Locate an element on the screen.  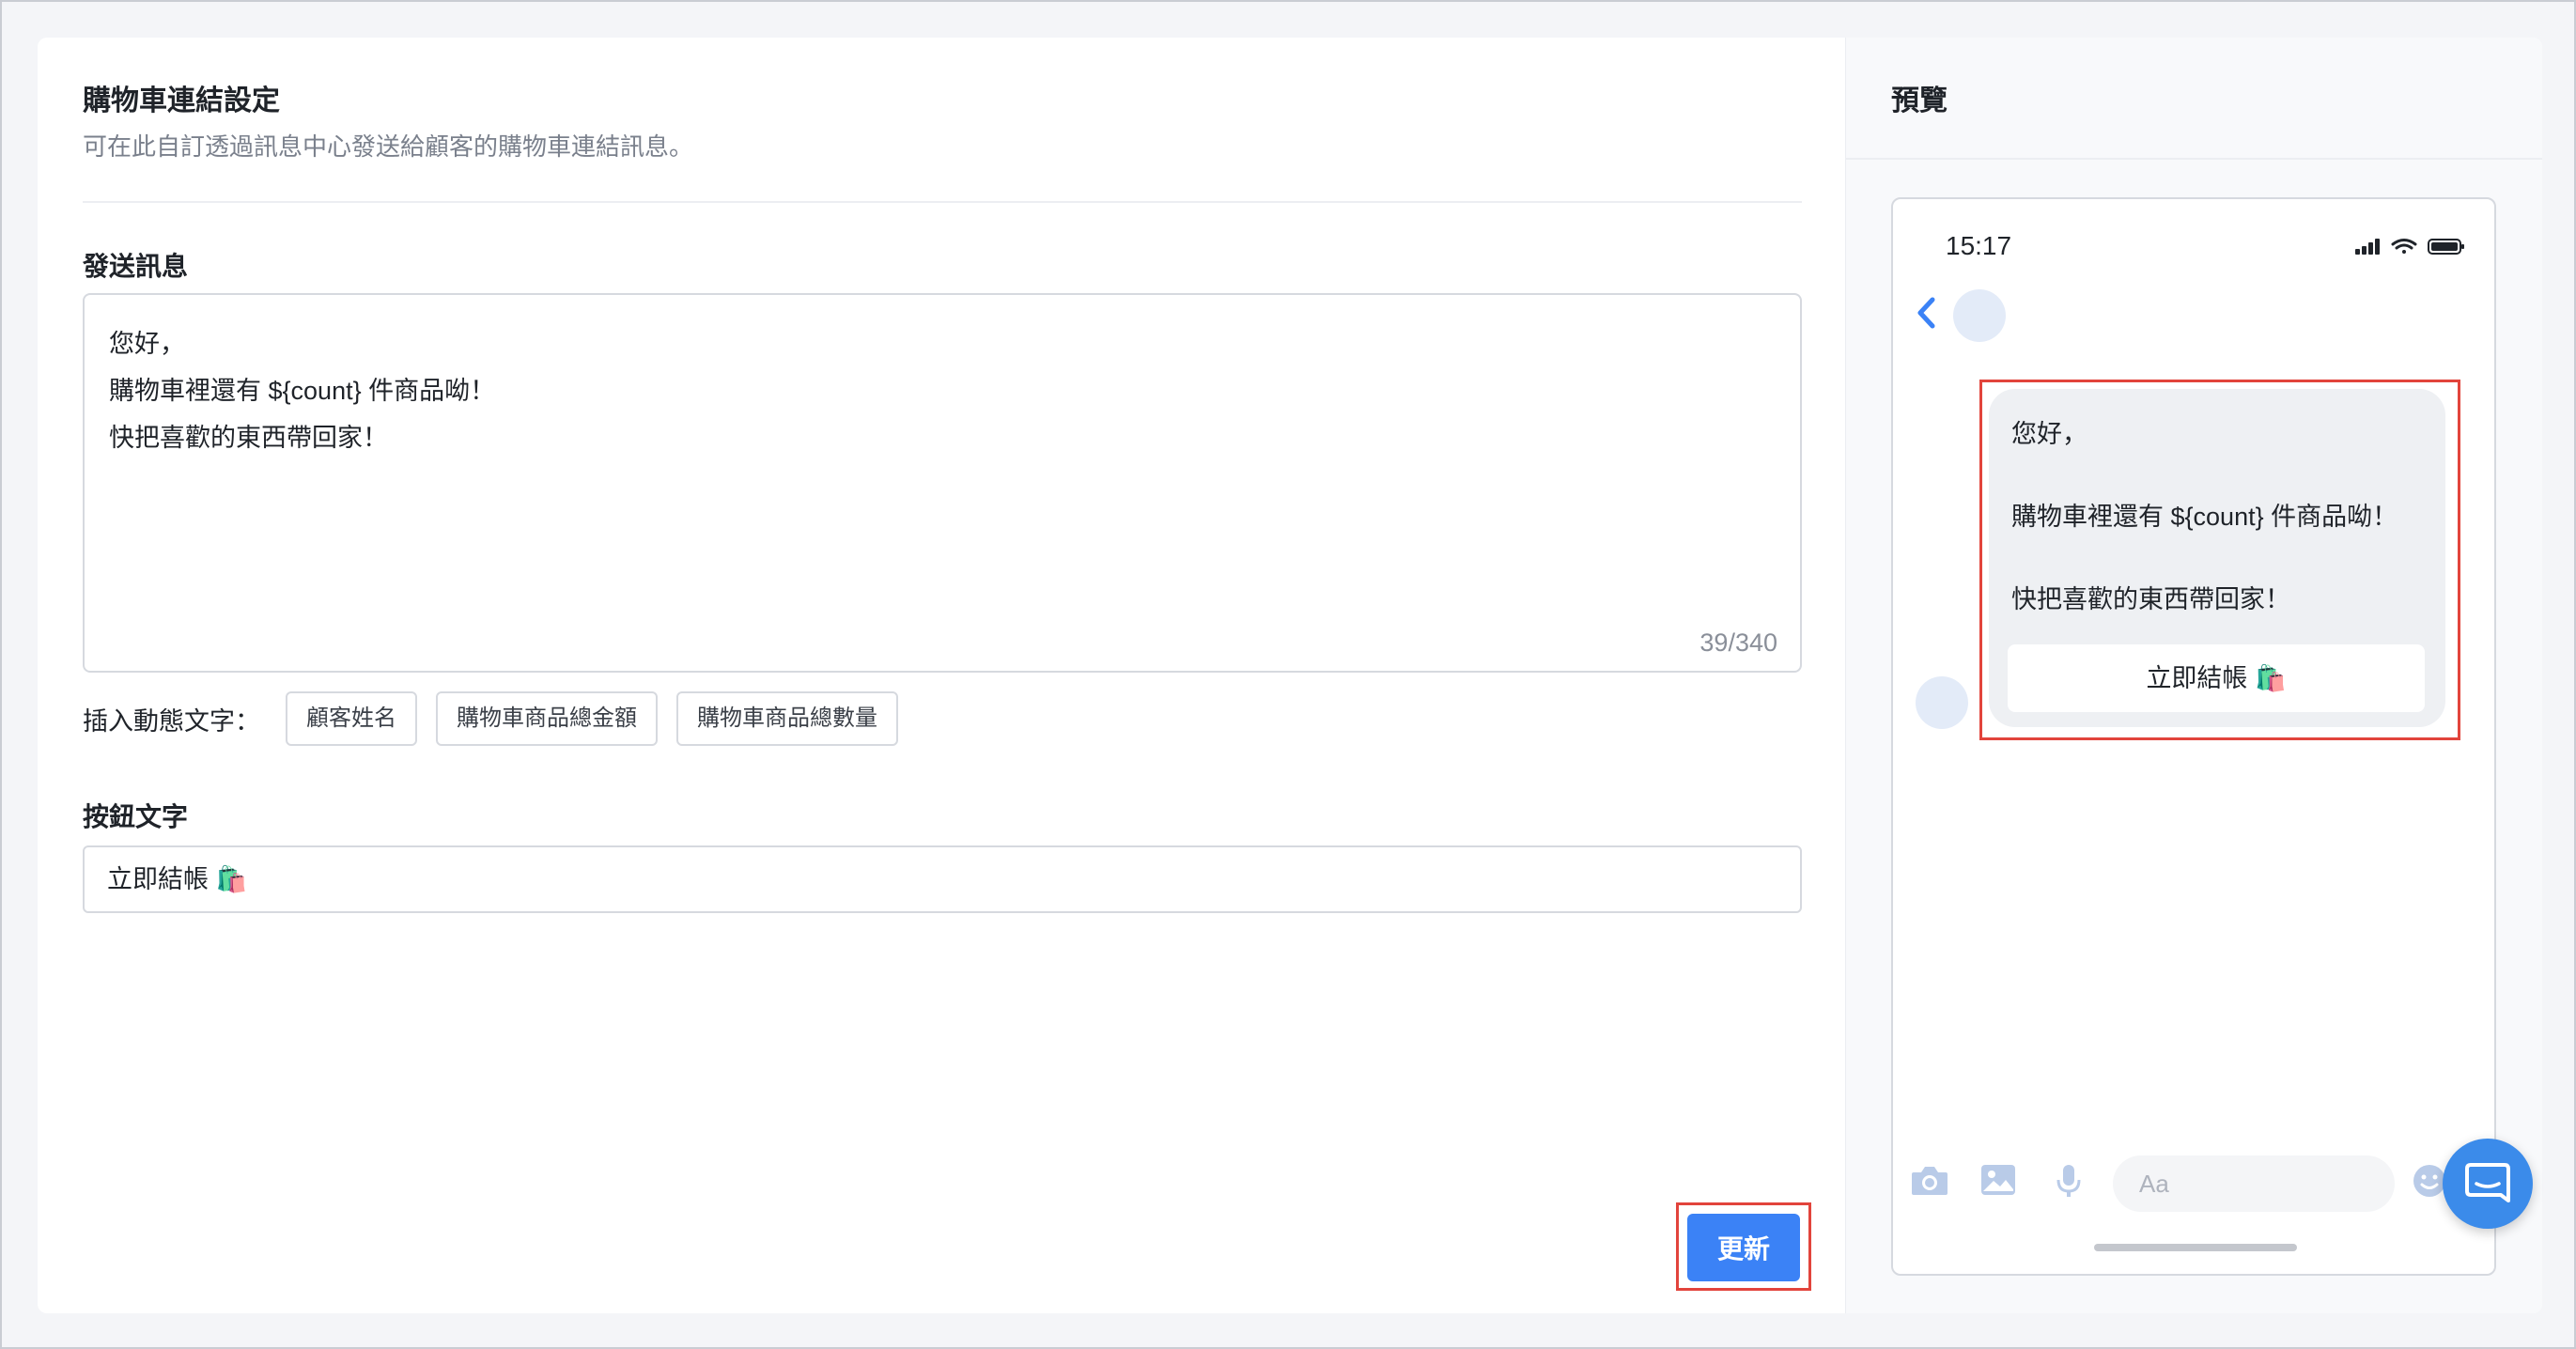
insert-dynamic-text-label: 插入動態文字： is located at coordinates (171, 721).